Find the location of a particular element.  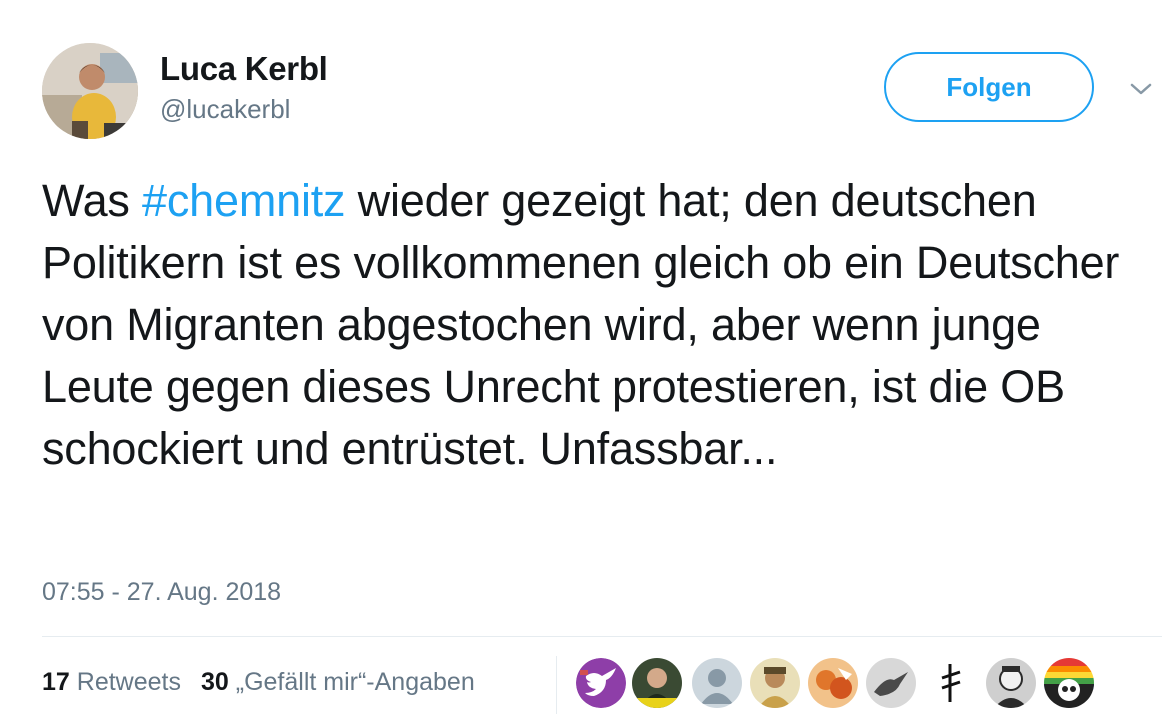

user-avatar is located at coordinates (90, 91).